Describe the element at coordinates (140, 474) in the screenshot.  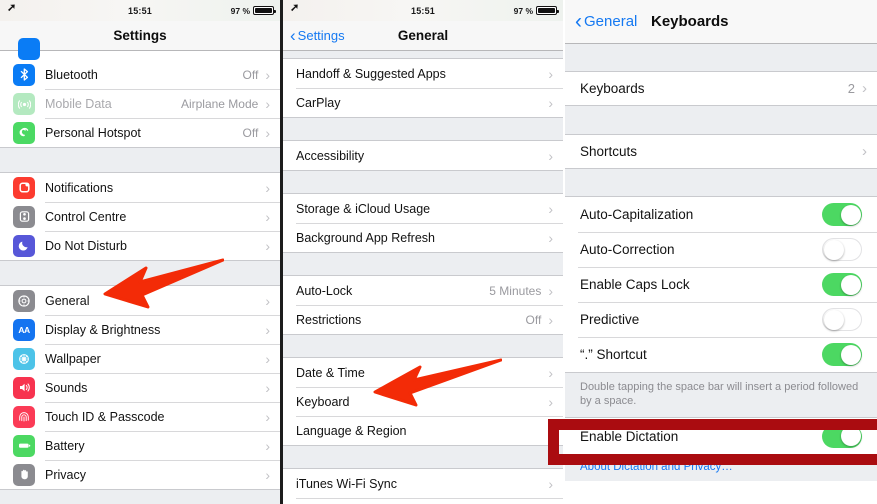
I see `sidebar-item-privacy: Privacy ›` at that location.